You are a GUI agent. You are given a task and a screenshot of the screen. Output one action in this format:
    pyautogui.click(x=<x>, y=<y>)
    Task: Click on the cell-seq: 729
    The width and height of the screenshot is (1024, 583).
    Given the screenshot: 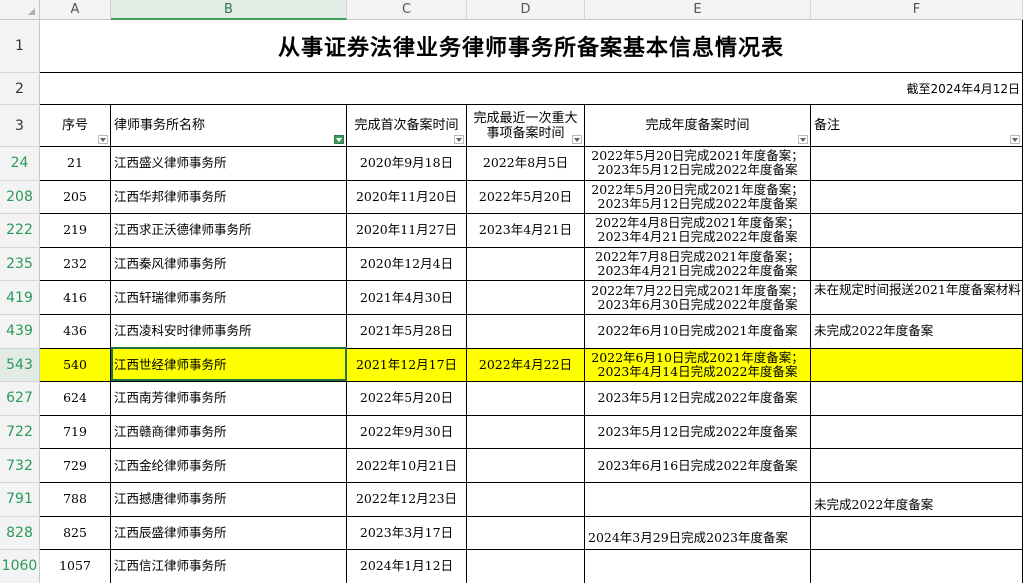 What is the action you would take?
    pyautogui.click(x=75, y=466)
    